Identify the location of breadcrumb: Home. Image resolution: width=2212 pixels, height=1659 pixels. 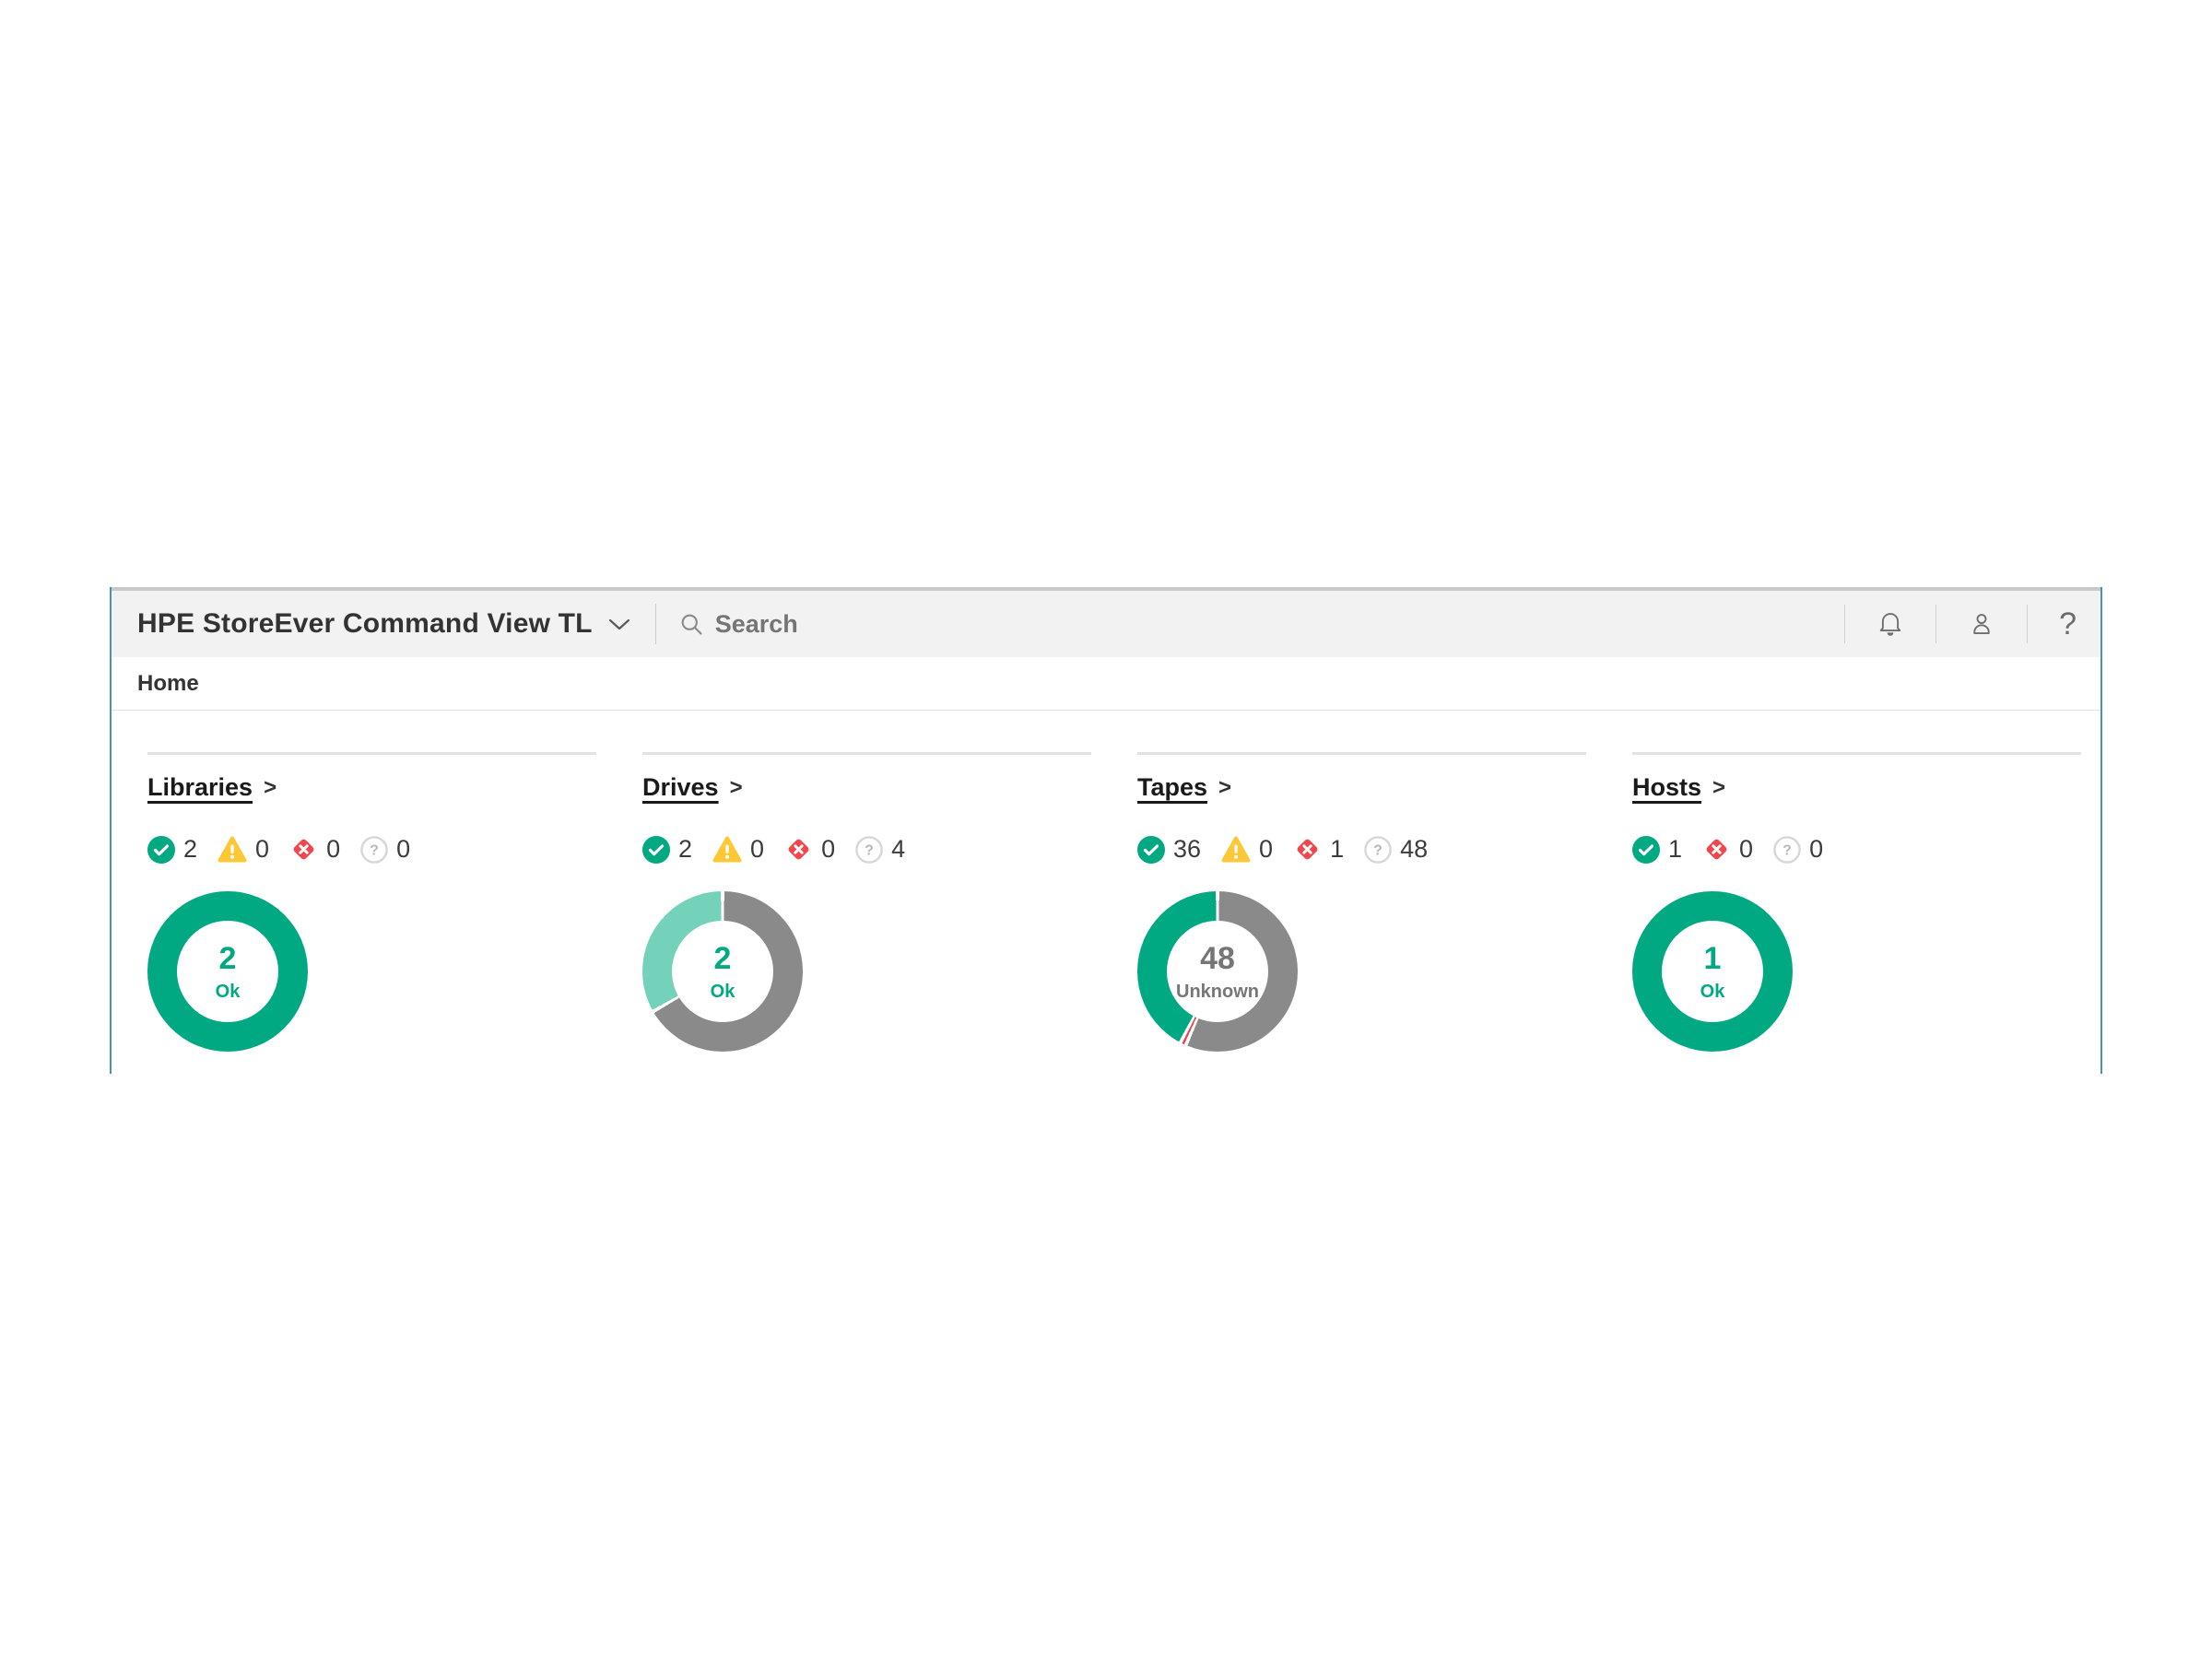
(168, 684).